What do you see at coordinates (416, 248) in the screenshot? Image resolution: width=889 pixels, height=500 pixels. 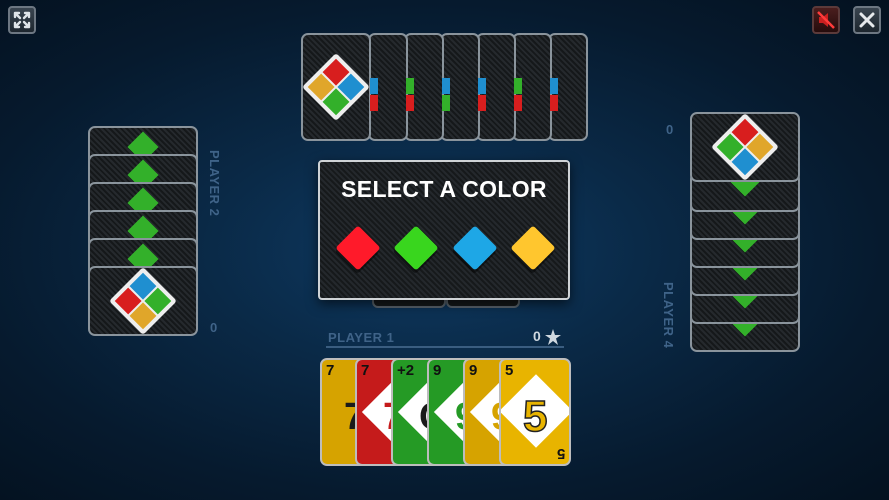 I see `color-option-green` at bounding box center [416, 248].